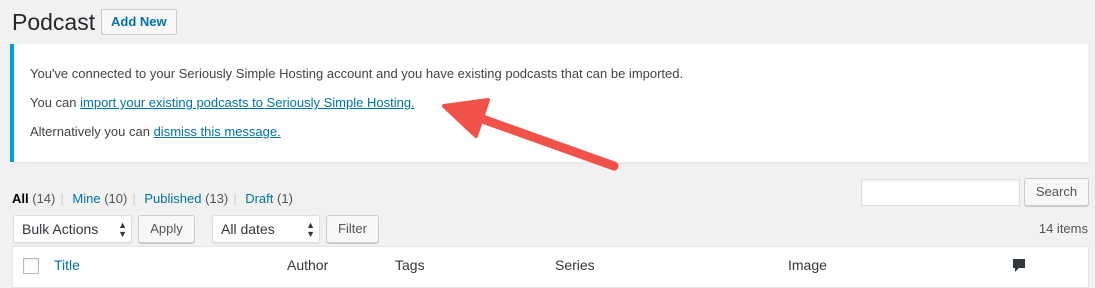 This screenshot has width=1095, height=288. Describe the element at coordinates (550, 267) in the screenshot. I see `posts-table-header: Title Author Tags Series Image` at that location.